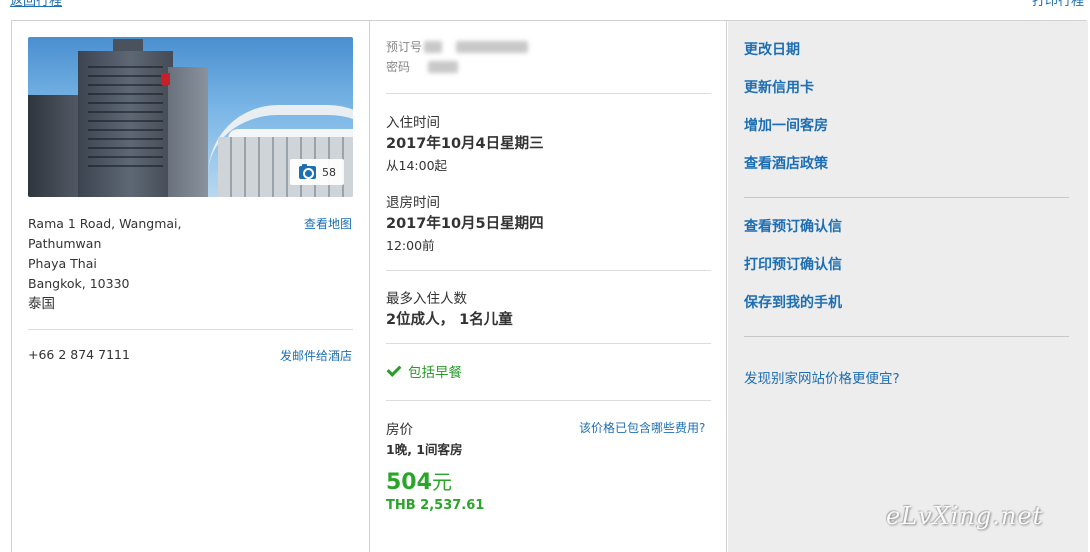  I want to click on email-hotel-link: 发邮件给酒店, so click(316, 355).